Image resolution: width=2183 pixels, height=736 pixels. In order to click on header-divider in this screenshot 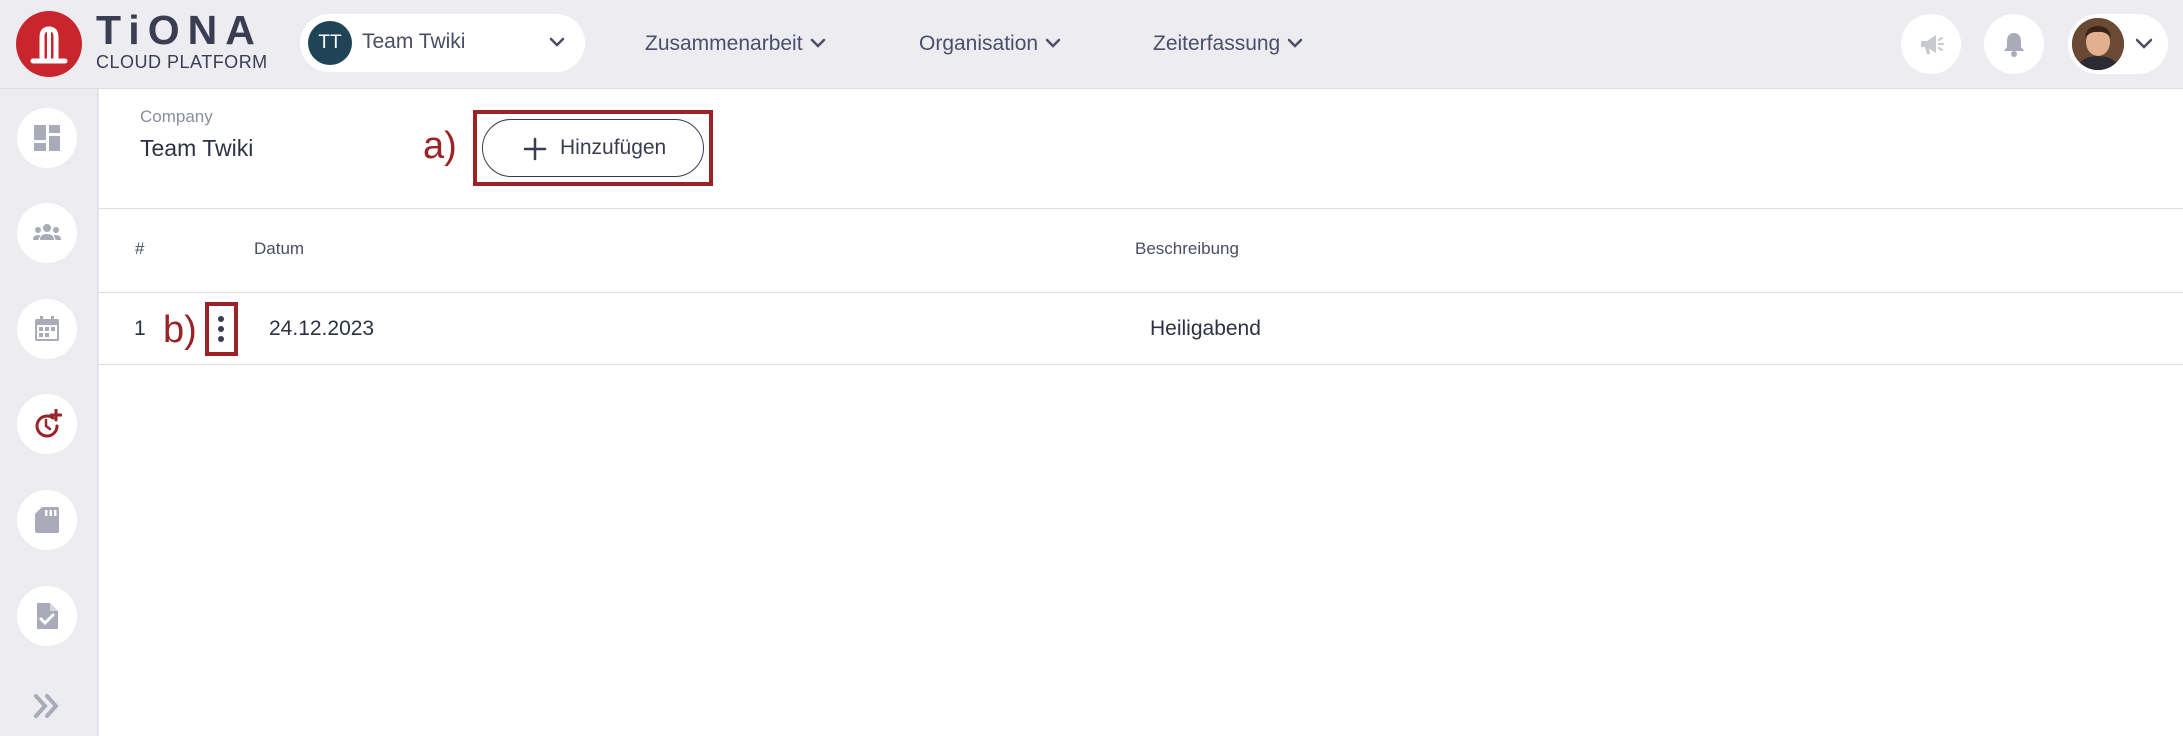, I will do `click(1141, 208)`.